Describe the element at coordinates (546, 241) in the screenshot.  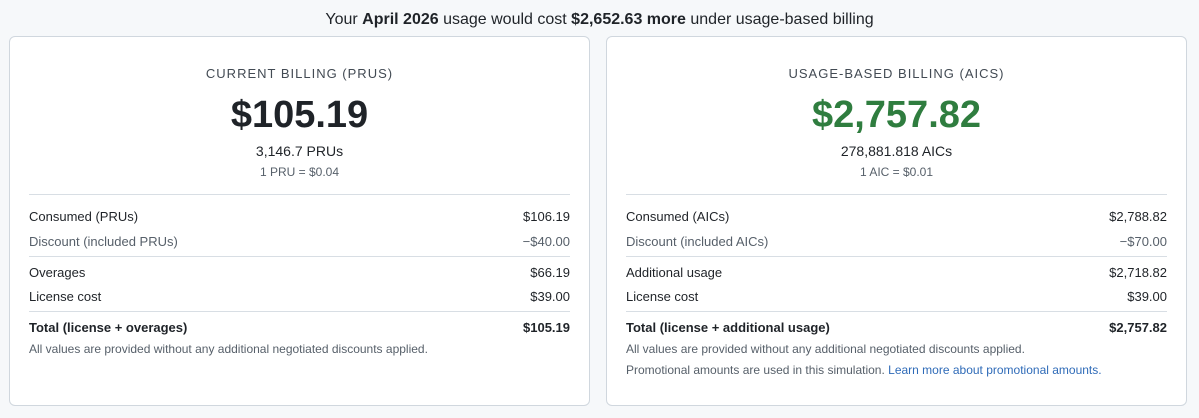
I see `row-value: −$40.00` at that location.